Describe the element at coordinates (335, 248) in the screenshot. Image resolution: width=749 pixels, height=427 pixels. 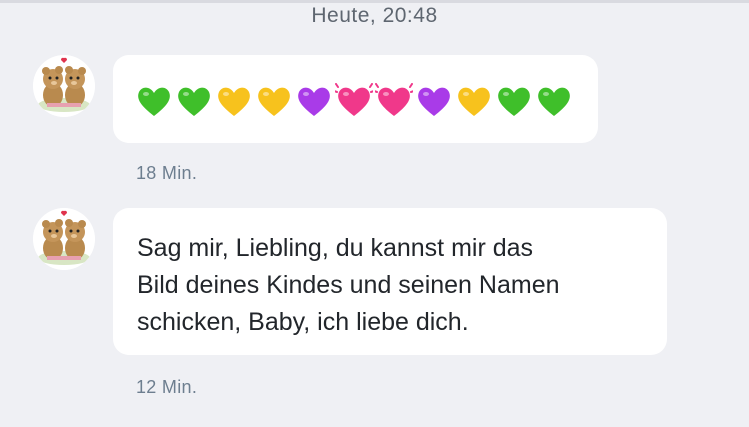
I see `message-line: Sag mir, Liebling, du kannst mir das` at that location.